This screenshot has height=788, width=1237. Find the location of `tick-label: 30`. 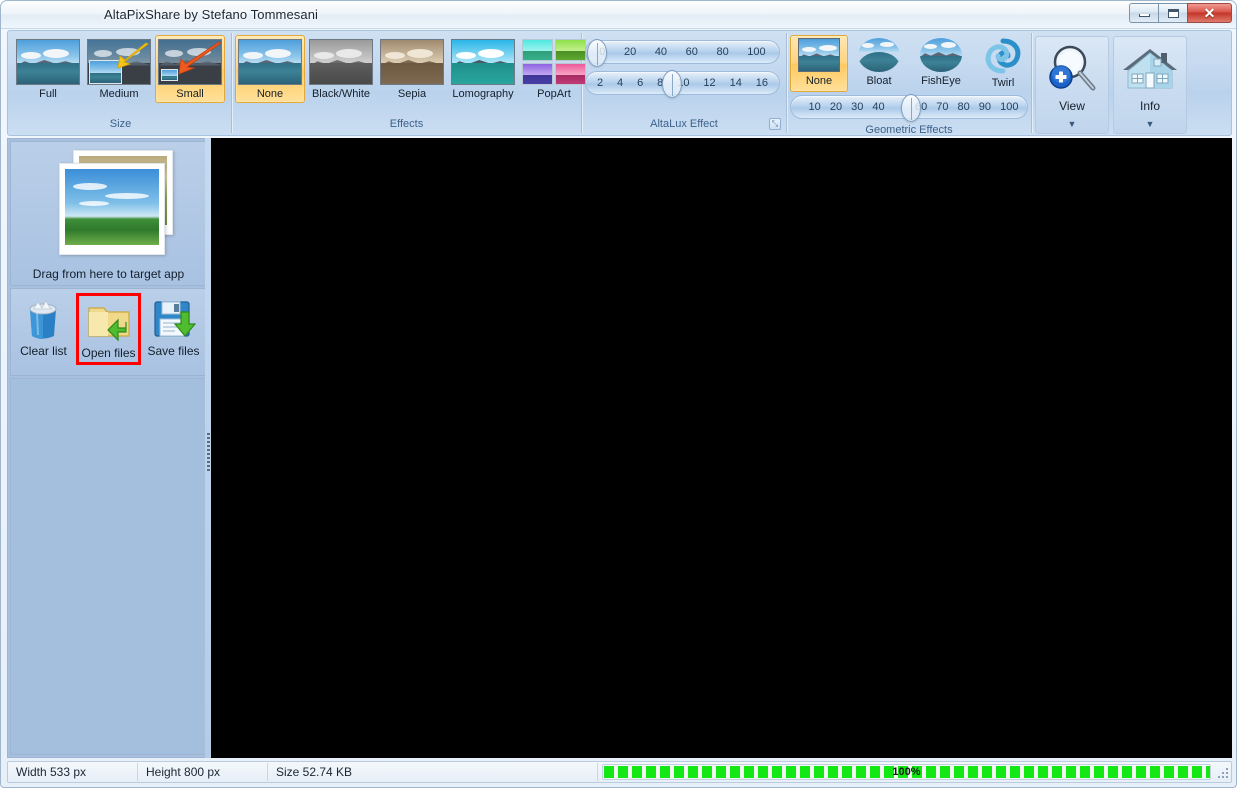

tick-label: 30 is located at coordinates (857, 107).